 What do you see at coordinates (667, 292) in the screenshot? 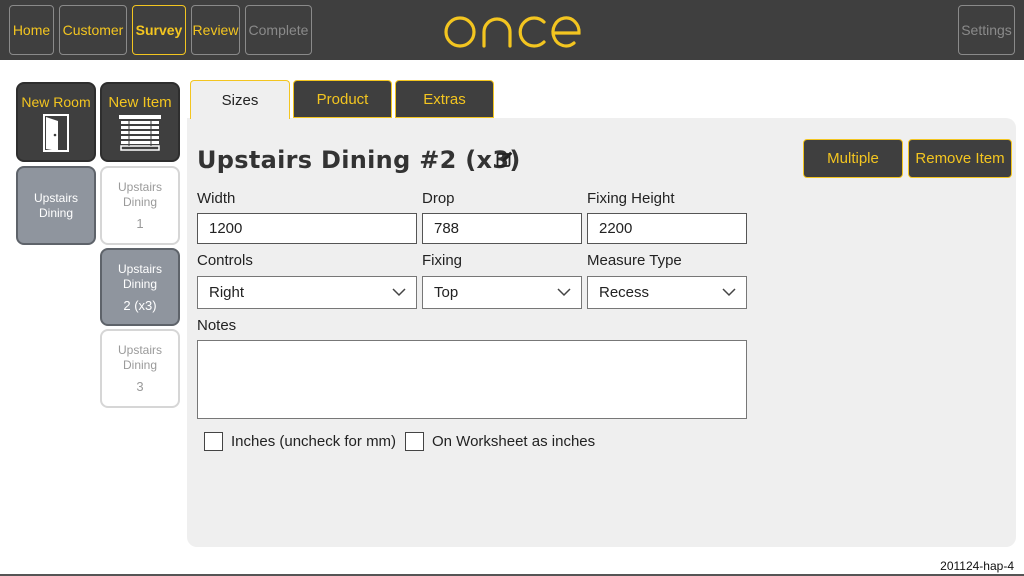
I see `measure-type-select: Recess` at bounding box center [667, 292].